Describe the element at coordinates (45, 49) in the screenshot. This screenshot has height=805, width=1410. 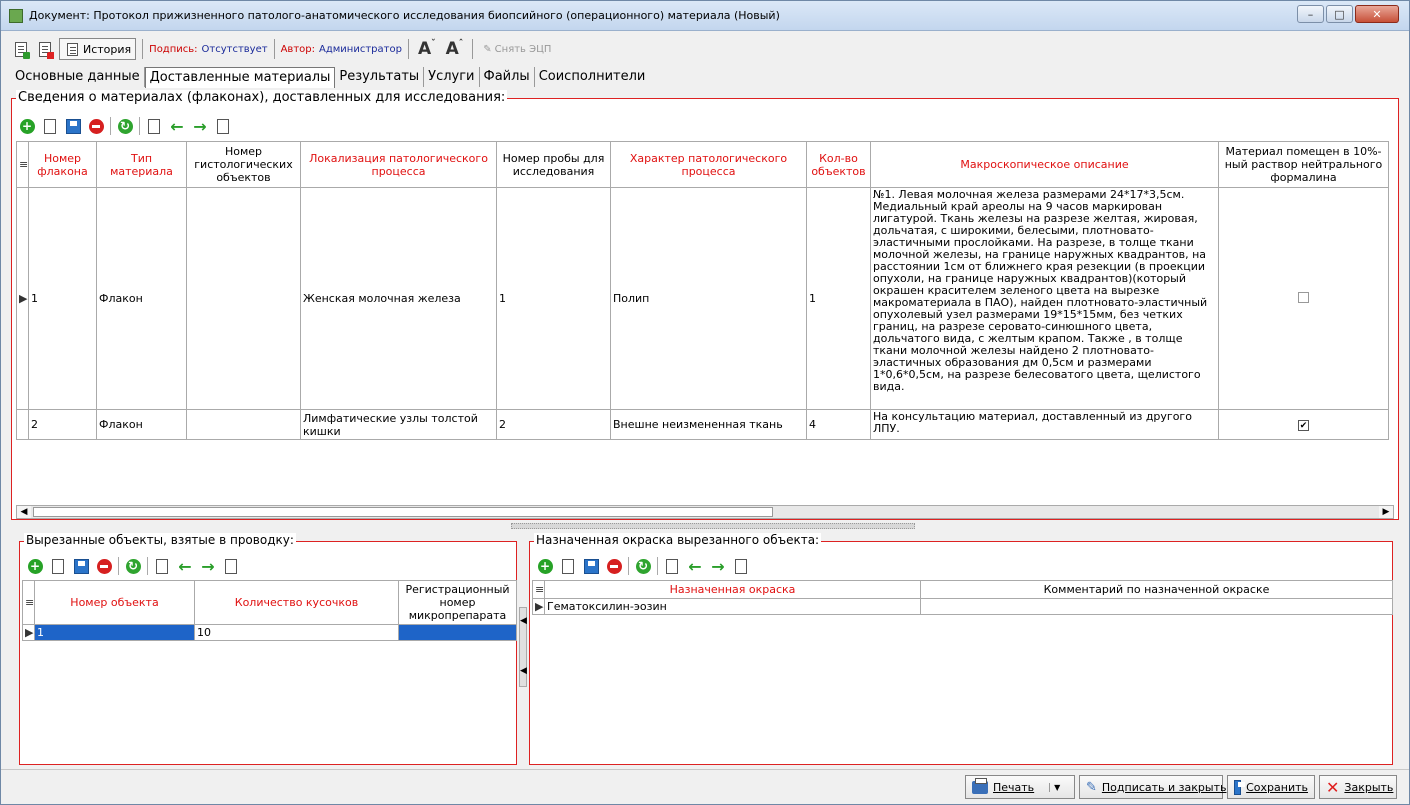
I see `delete-document-icon` at that location.